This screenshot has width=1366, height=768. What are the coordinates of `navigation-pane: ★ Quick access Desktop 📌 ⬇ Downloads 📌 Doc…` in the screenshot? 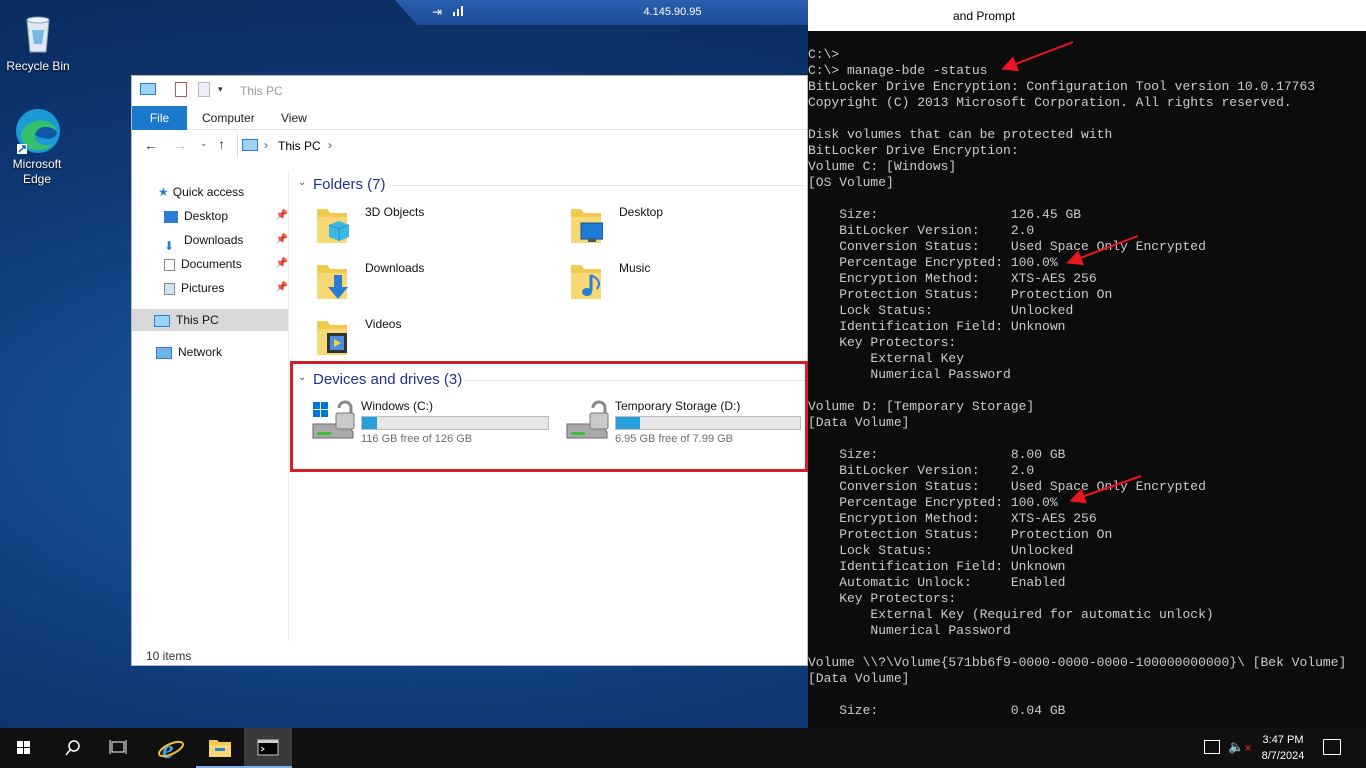 It's located at (210, 406).